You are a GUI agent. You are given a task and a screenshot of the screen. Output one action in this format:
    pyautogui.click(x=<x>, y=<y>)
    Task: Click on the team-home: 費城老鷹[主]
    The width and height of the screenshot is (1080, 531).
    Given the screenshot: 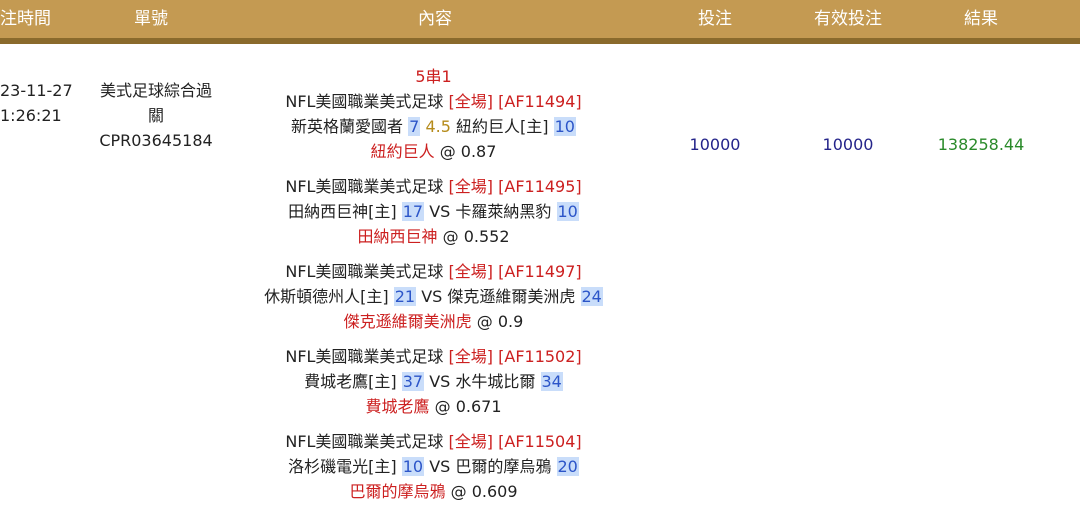 What is the action you would take?
    pyautogui.click(x=350, y=381)
    